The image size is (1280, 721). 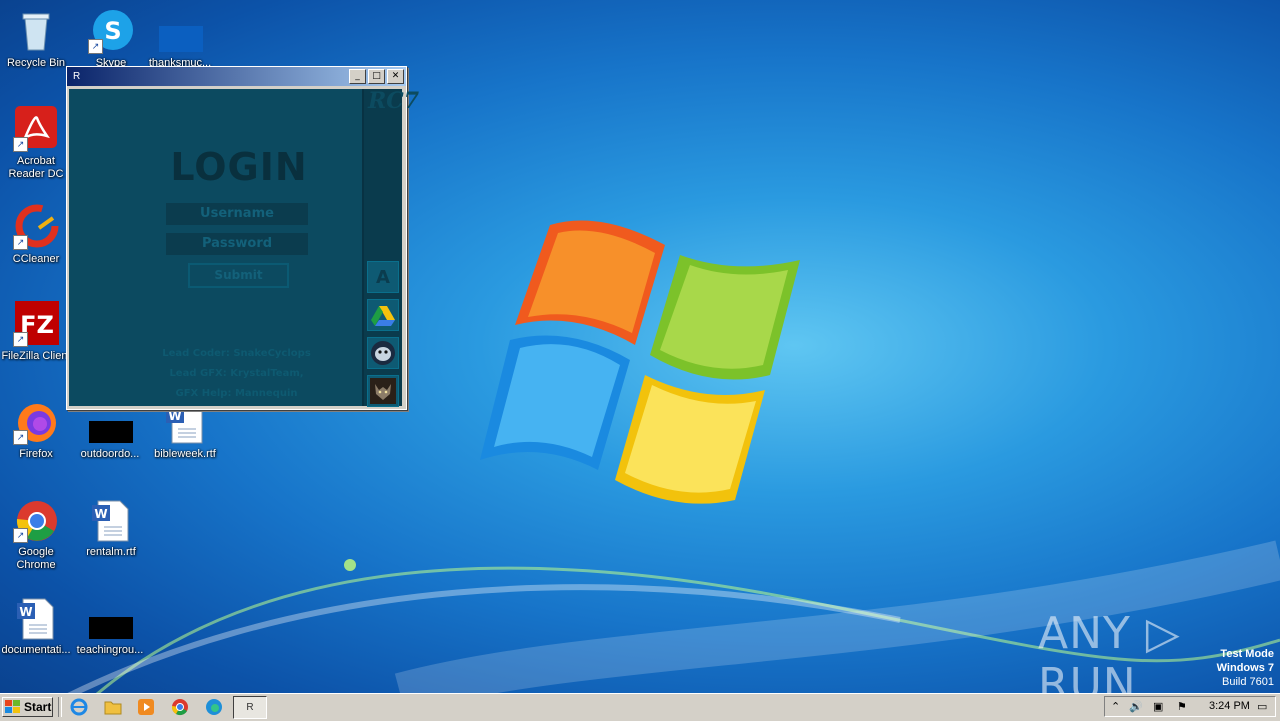 What do you see at coordinates (36, 558) in the screenshot?
I see `desktop-icon-label: Google Chrome` at bounding box center [36, 558].